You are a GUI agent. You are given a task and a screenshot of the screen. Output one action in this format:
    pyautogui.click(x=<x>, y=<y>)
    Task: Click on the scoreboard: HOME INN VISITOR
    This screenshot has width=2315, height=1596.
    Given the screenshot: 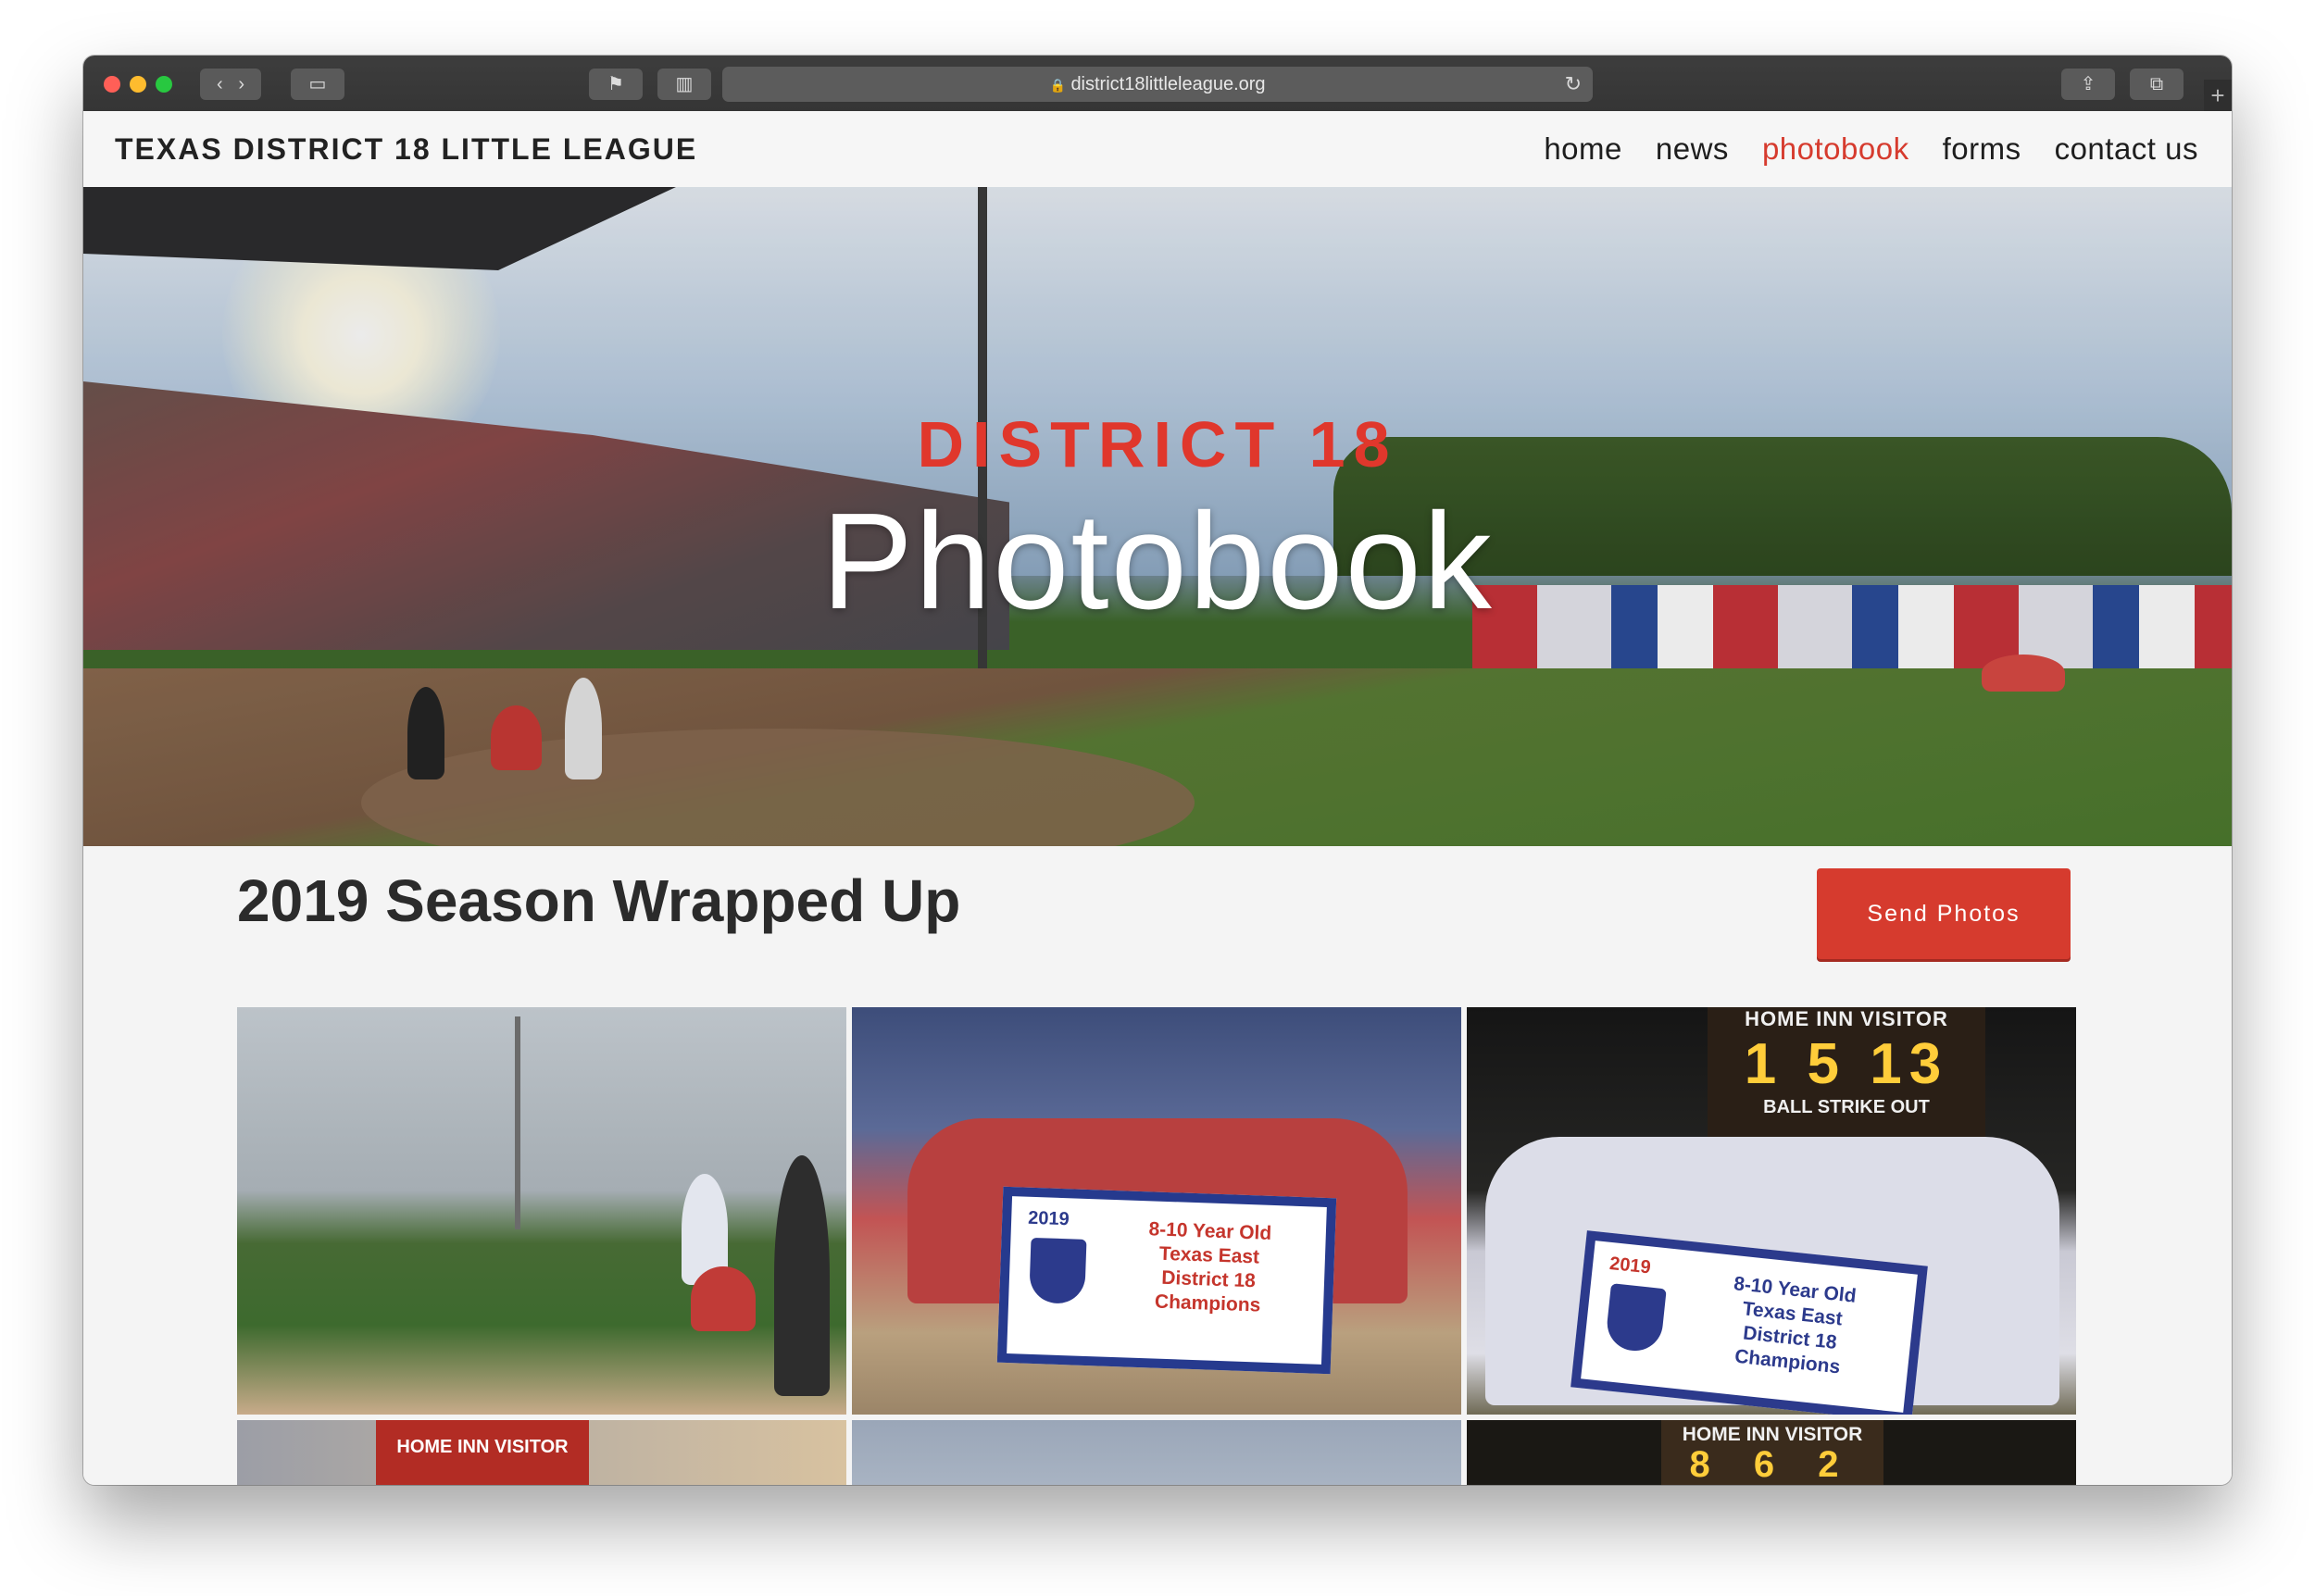 What is the action you would take?
    pyautogui.click(x=482, y=1452)
    